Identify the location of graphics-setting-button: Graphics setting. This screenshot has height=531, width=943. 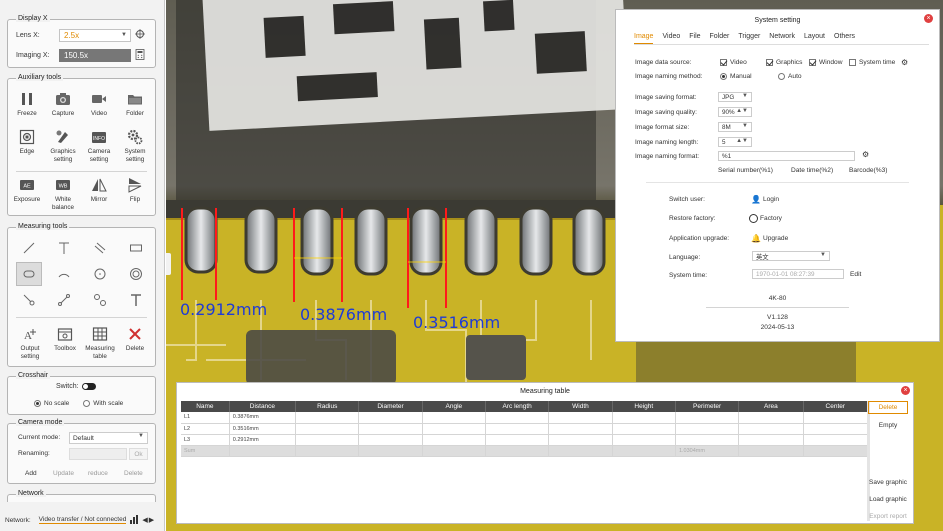
(63, 146).